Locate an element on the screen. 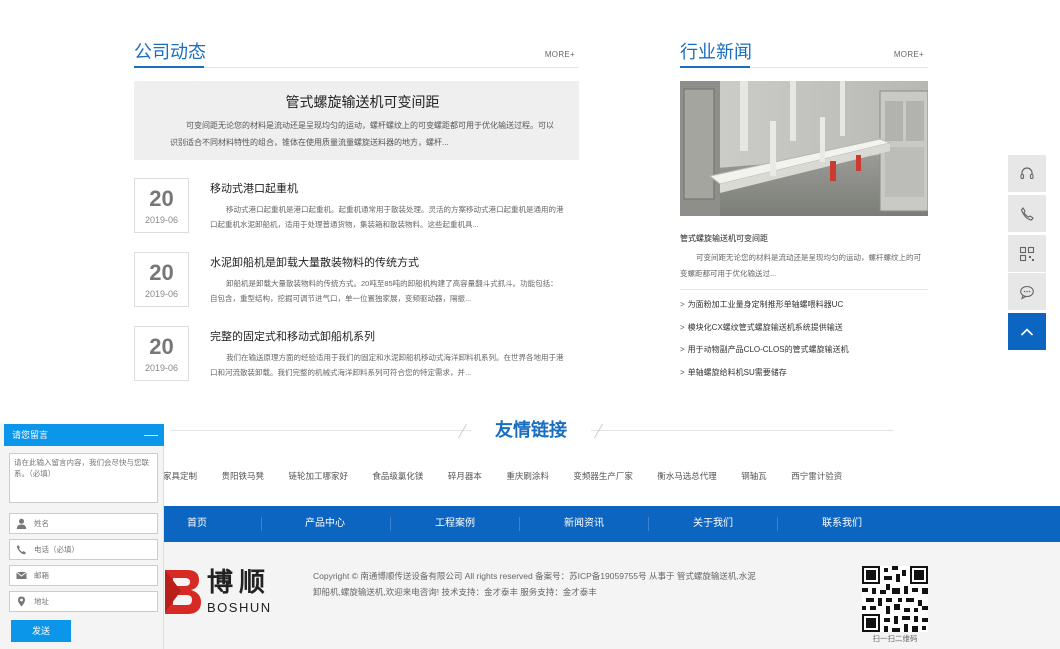 This screenshot has width=1060, height=649. friendly-link: 变频器生产厂家 is located at coordinates (603, 476).